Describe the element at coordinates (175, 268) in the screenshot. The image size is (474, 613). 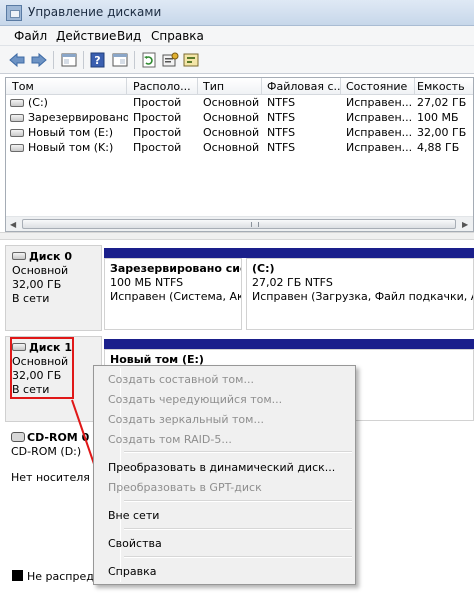
I see `partition-name: Зарезервировано системой` at that location.